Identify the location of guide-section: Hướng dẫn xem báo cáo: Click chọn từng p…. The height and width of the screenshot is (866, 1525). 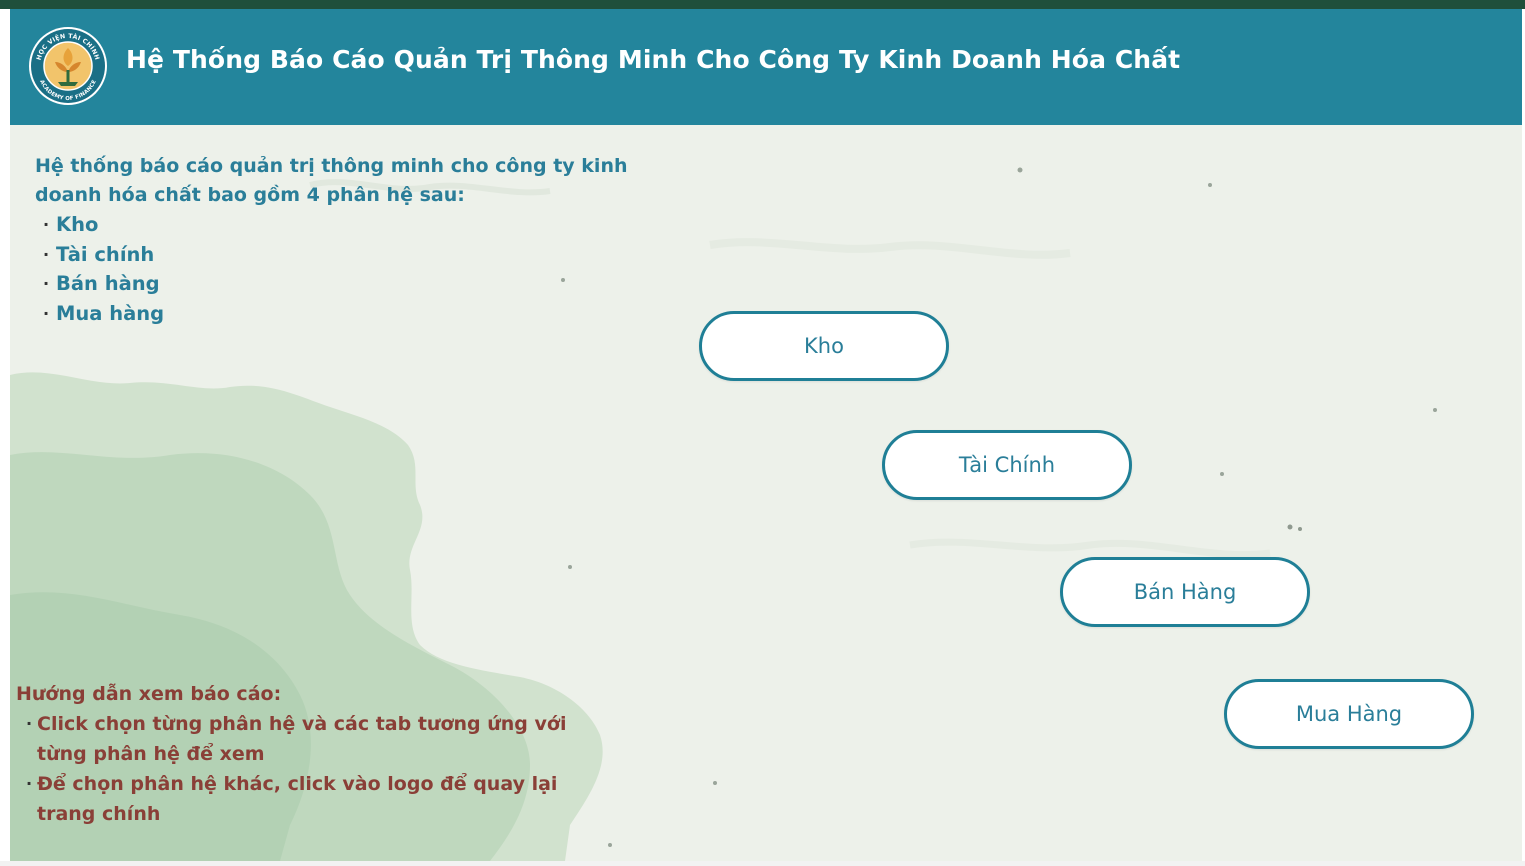
(296, 754).